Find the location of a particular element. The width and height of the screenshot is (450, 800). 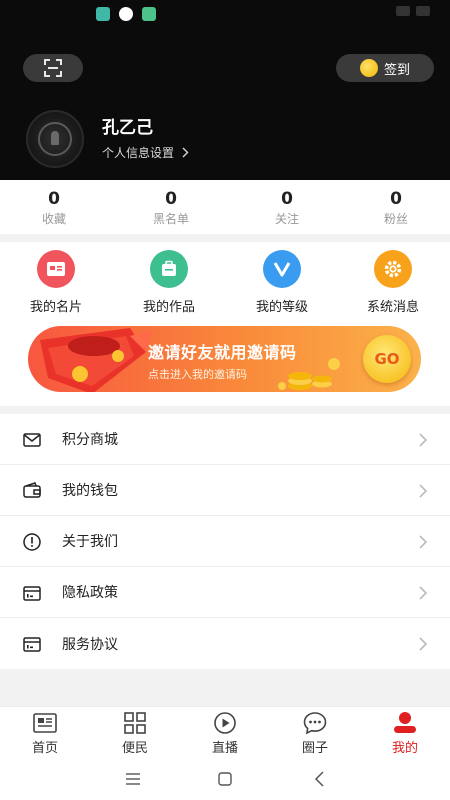

status-system-icons is located at coordinates (413, 11).